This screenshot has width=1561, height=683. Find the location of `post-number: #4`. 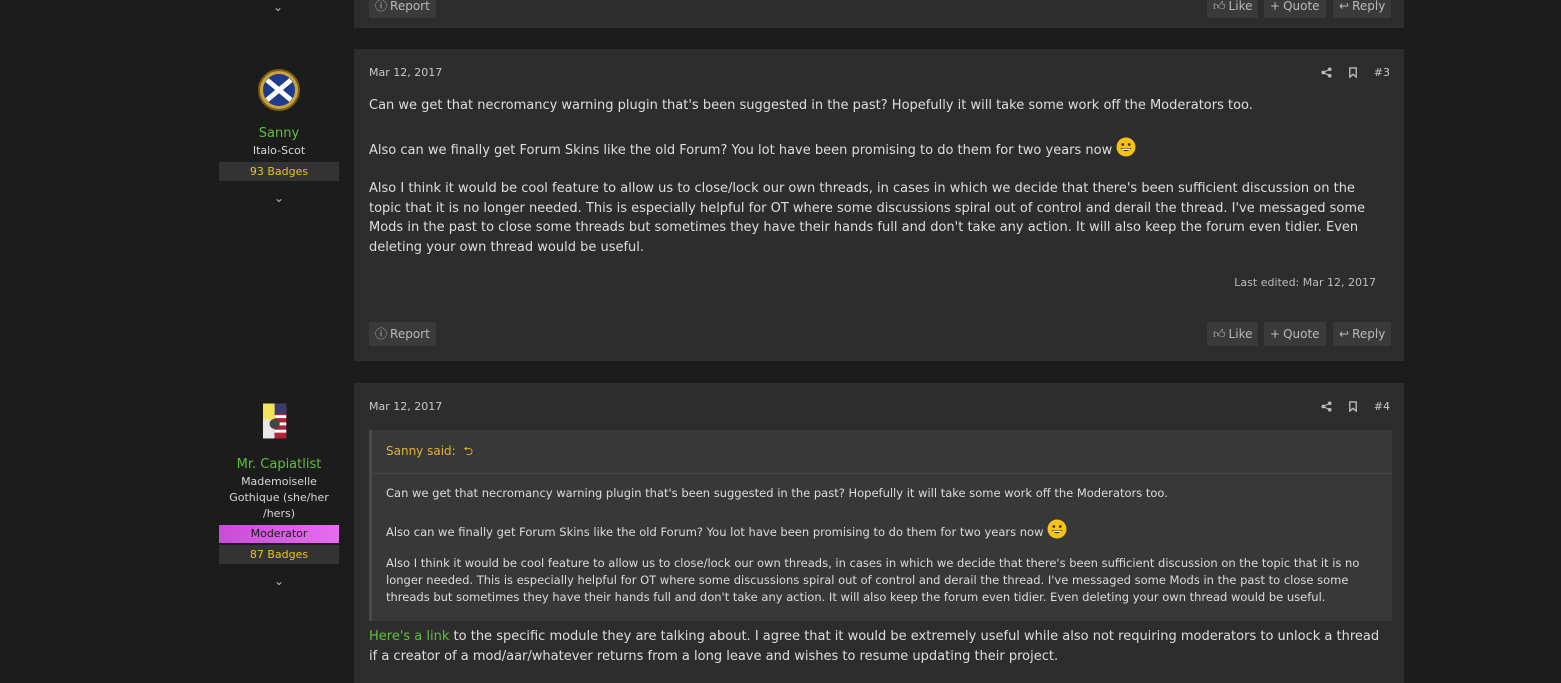

post-number: #4 is located at coordinates (1382, 406).